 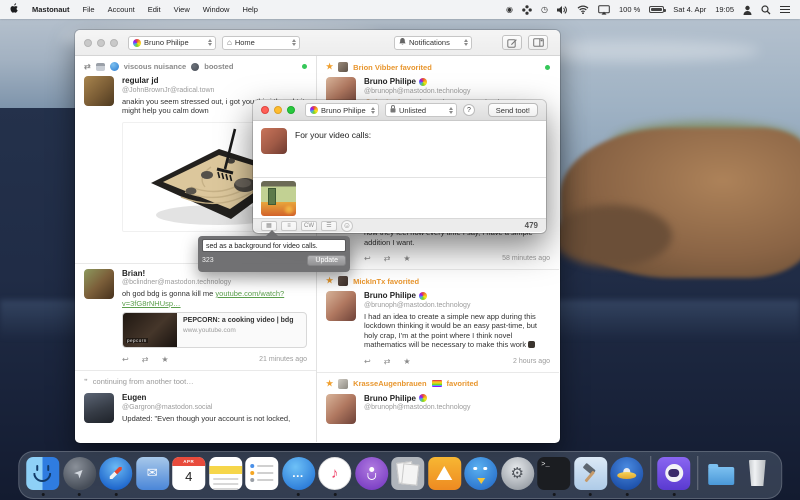 I want to click on author-handle: @Gargron@mastodon.social, so click(x=214, y=407).